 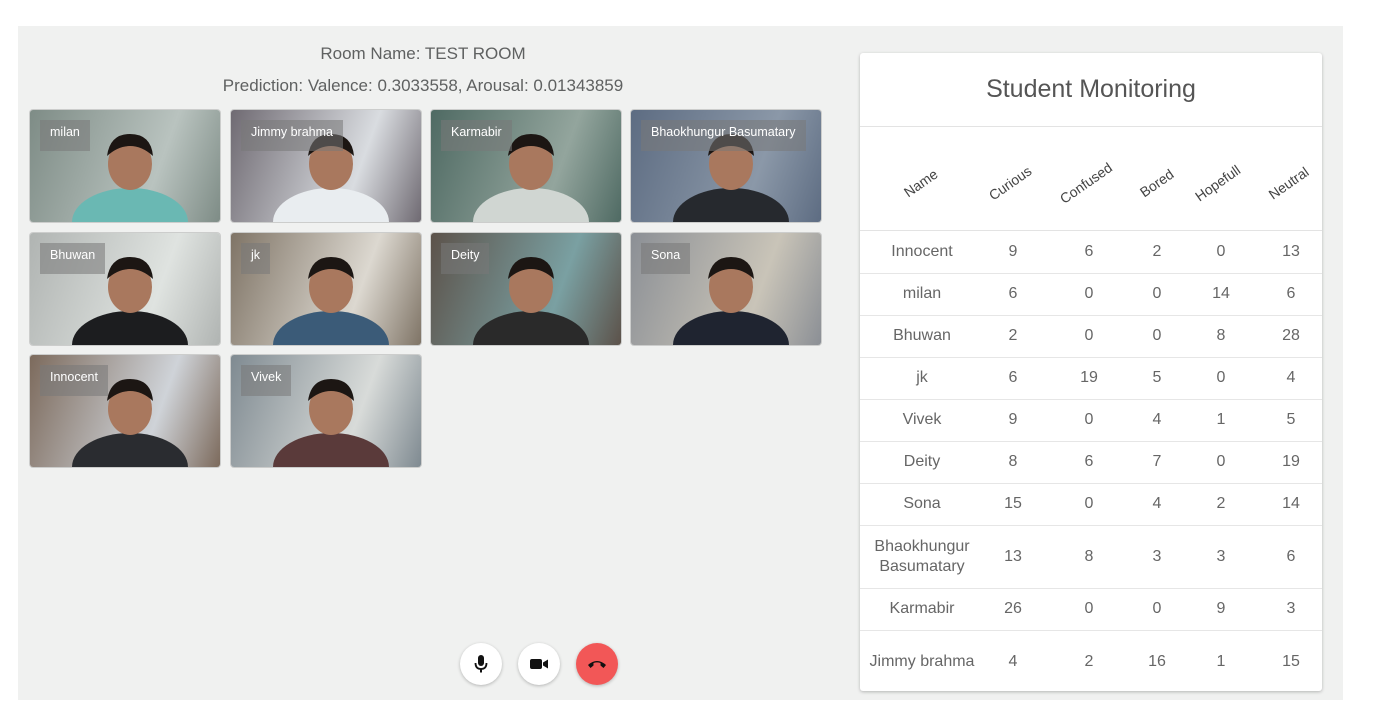 I want to click on participant-name-label: Sona, so click(x=666, y=258).